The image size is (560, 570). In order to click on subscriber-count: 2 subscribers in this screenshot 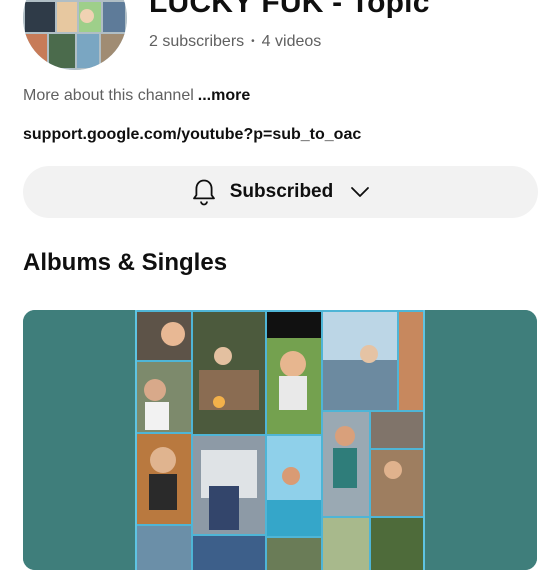, I will do `click(197, 41)`.